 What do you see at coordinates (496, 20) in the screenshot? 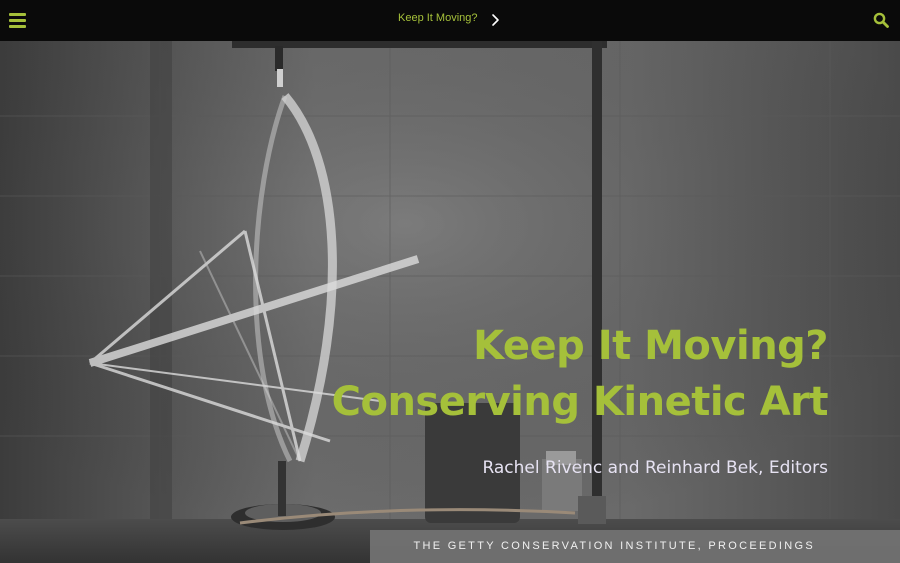
I see `chevron-right-icon` at bounding box center [496, 20].